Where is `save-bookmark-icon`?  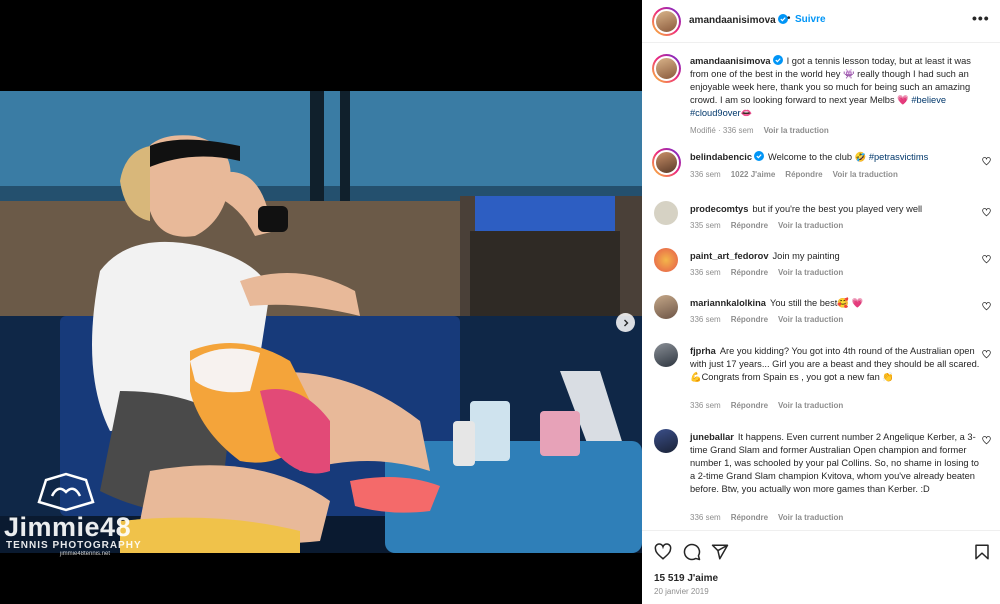
save-bookmark-icon is located at coordinates (982, 552).